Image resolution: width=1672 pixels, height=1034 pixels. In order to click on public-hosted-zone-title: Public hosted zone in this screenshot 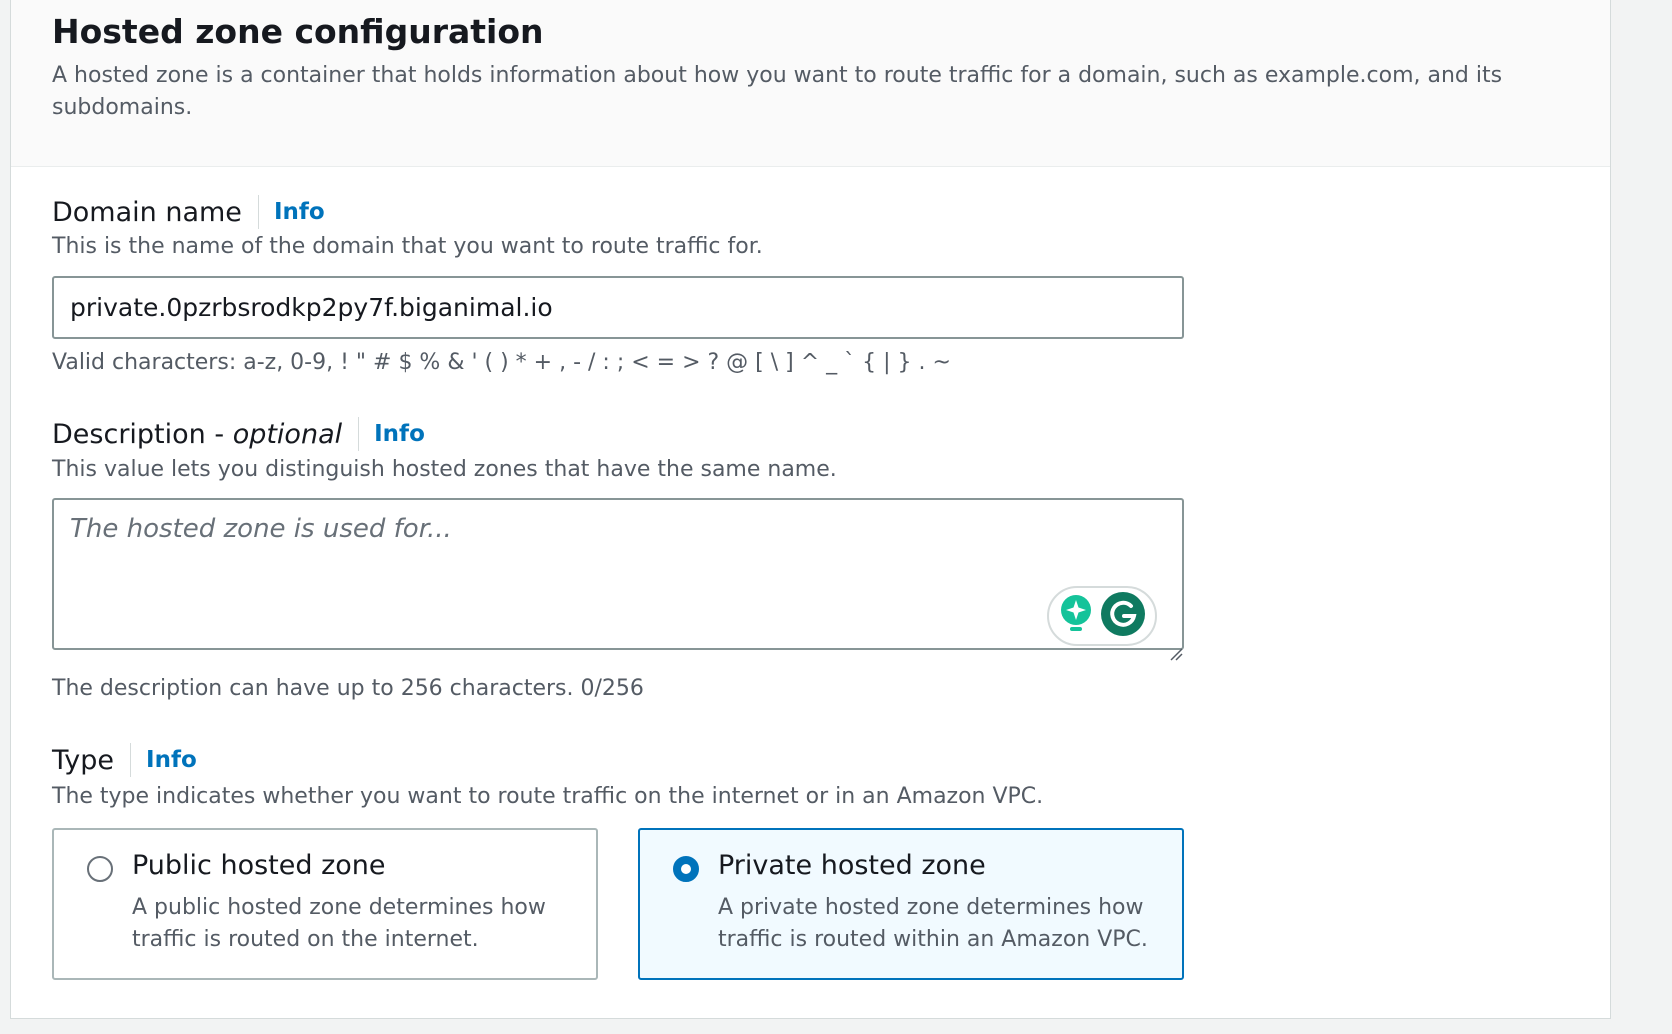, I will do `click(259, 865)`.